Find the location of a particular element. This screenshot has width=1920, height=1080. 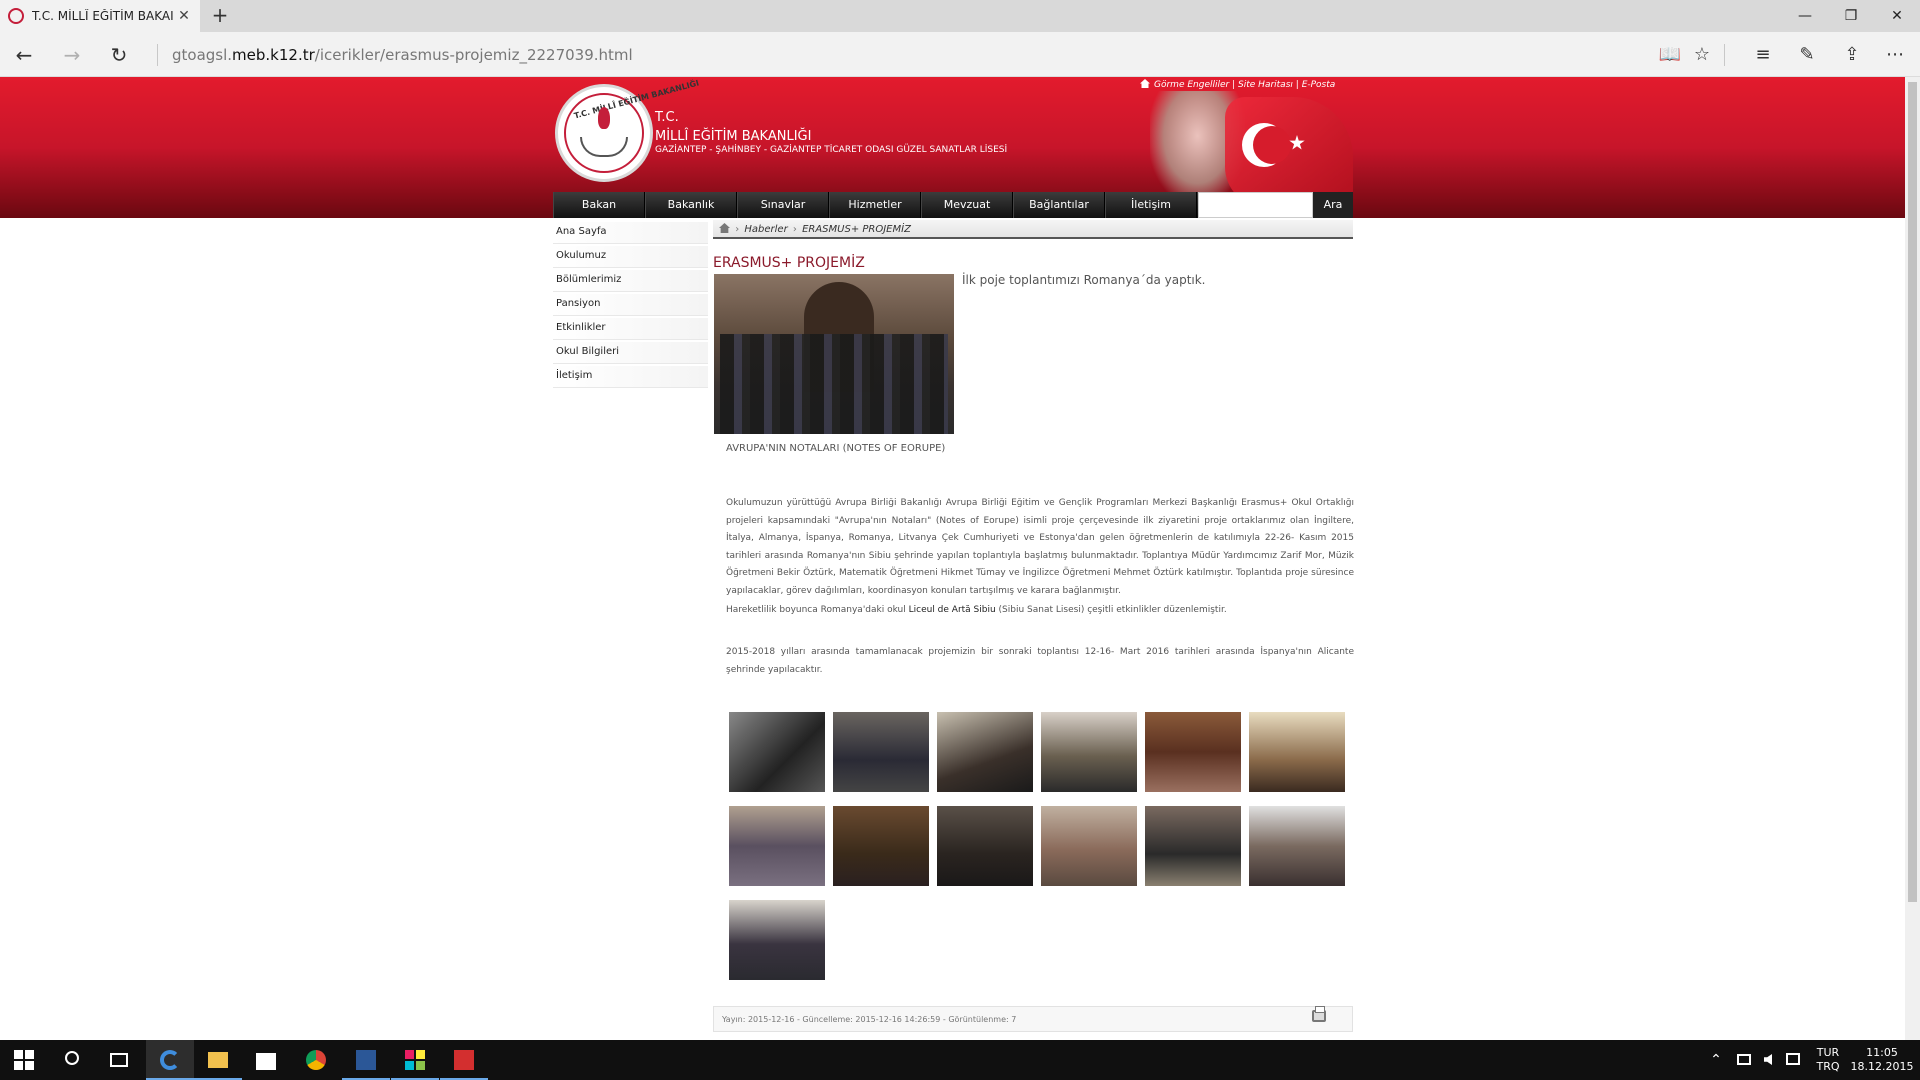

breadcrumb-section: Haberler is located at coordinates (765, 229).